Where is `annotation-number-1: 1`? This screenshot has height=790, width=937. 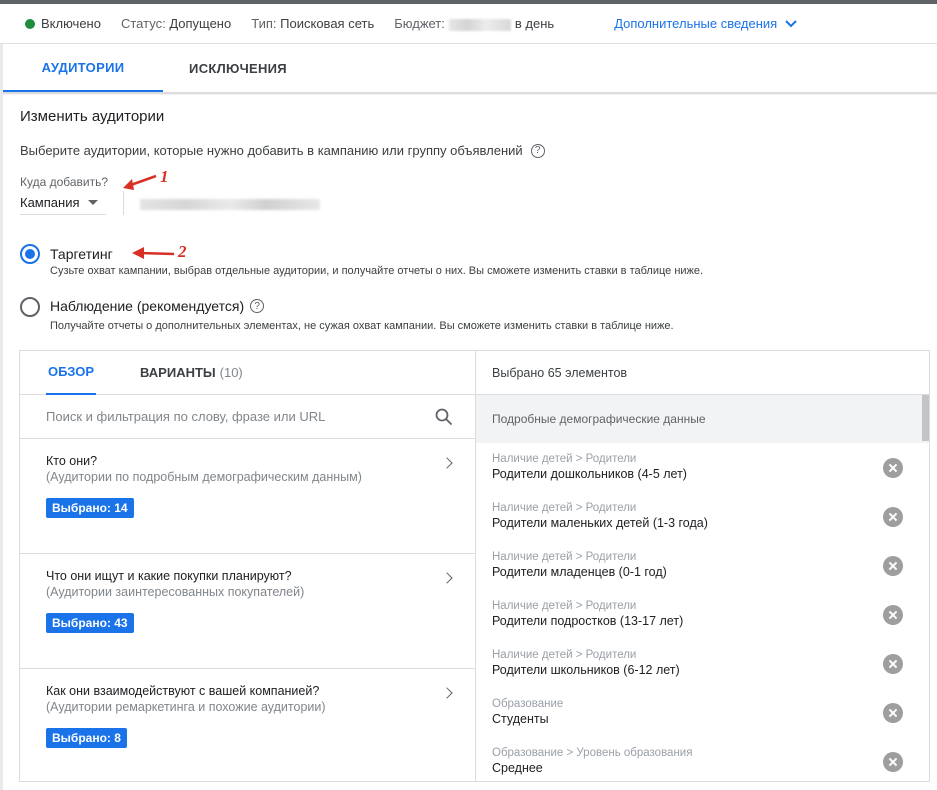 annotation-number-1: 1 is located at coordinates (164, 176).